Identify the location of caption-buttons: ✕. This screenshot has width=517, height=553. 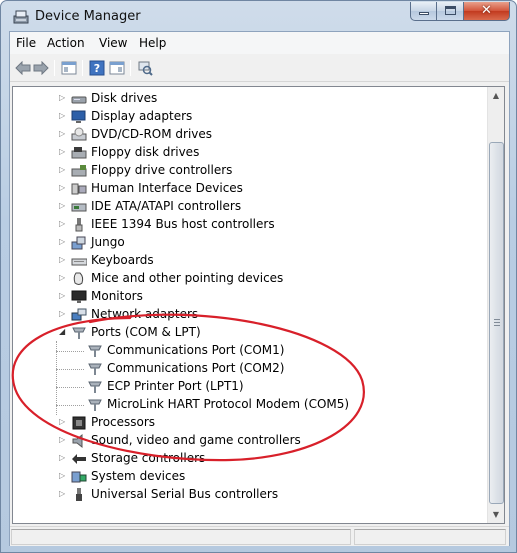
(460, 12).